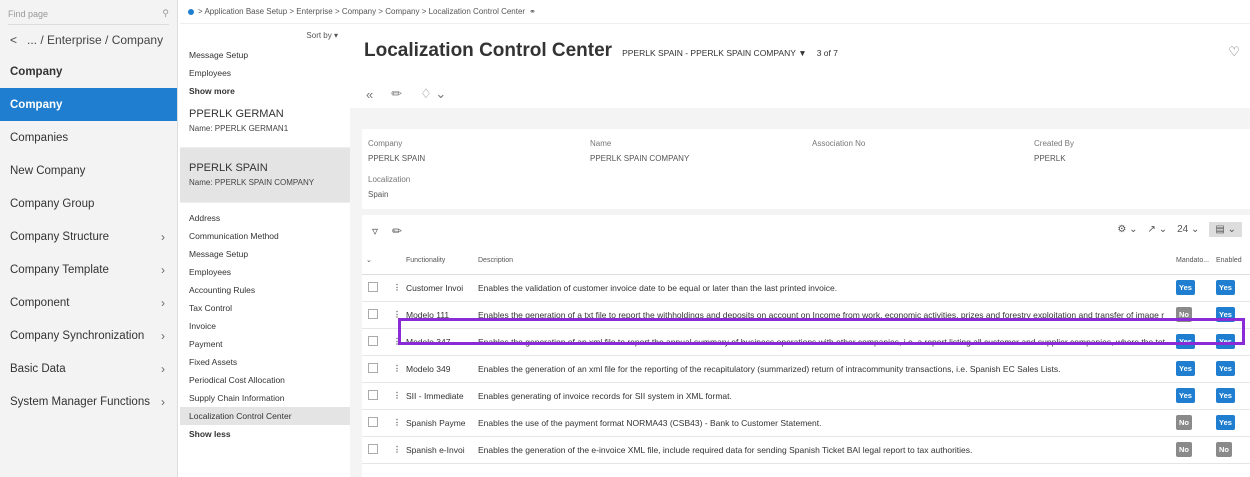 This screenshot has height=477, width=1250. What do you see at coordinates (265, 55) in the screenshot?
I see `link-message-setup: Message Setup` at bounding box center [265, 55].